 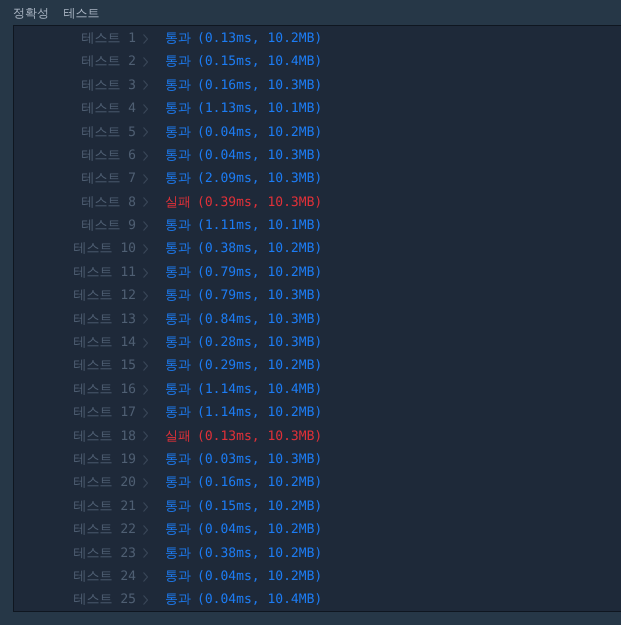 I want to click on result-detail: (1.13ms, 10.1MB), so click(x=259, y=109).